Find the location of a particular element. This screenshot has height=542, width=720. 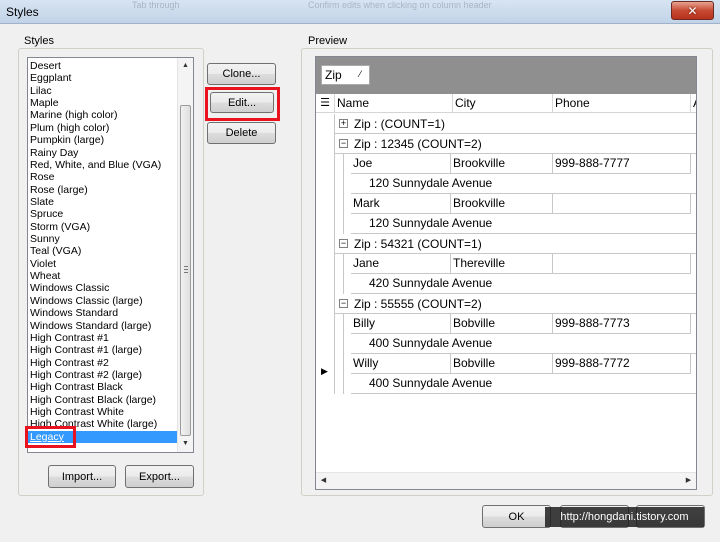

style-list-item: Rainy Day is located at coordinates (103, 153).